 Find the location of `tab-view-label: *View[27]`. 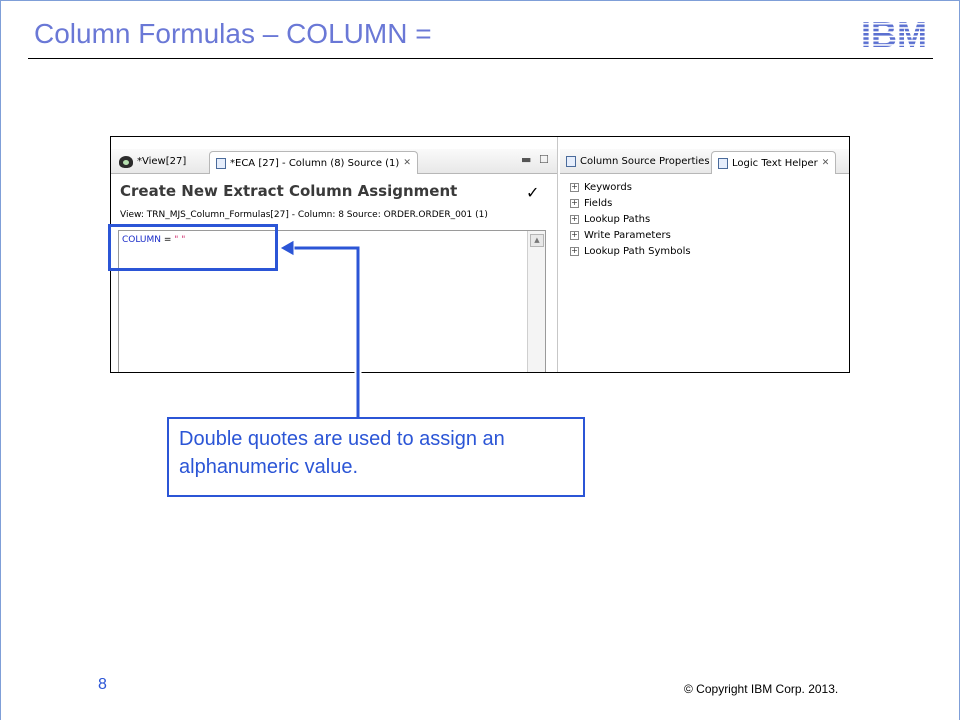

tab-view-label: *View[27] is located at coordinates (162, 161).